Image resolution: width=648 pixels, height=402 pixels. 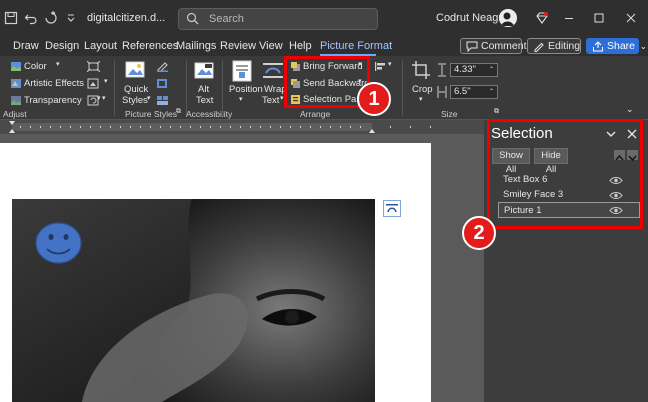 I want to click on adjust-group-label: Adjust, so click(x=15, y=114).